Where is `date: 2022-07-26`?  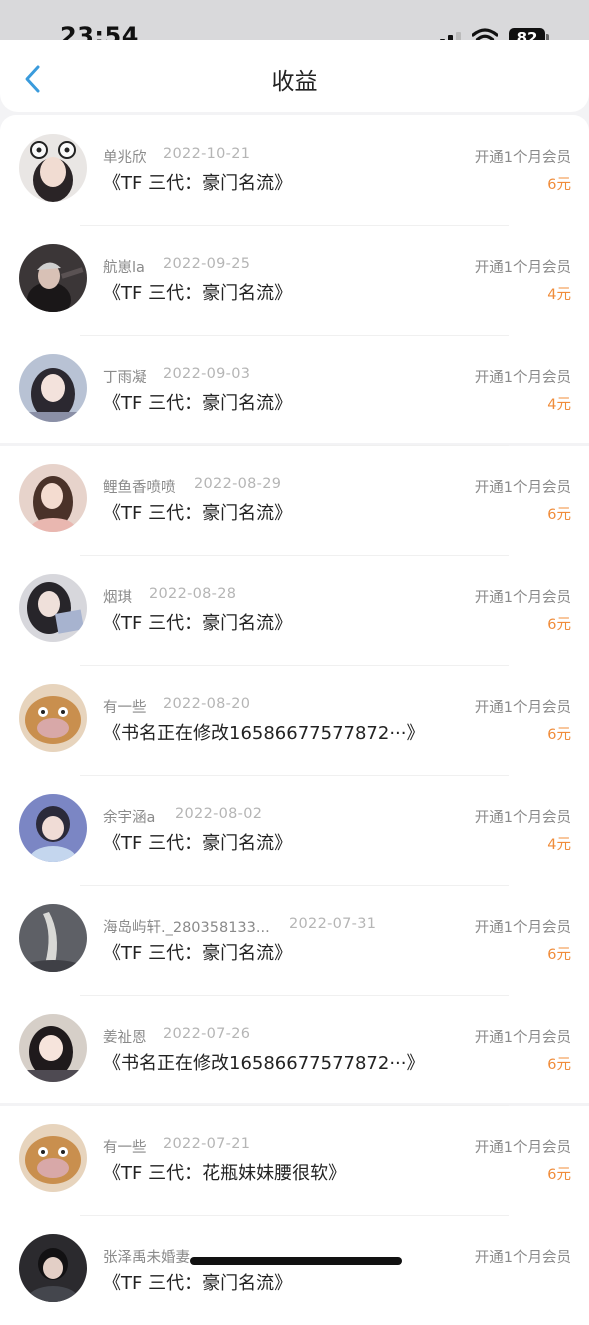 date: 2022-07-26 is located at coordinates (207, 1034).